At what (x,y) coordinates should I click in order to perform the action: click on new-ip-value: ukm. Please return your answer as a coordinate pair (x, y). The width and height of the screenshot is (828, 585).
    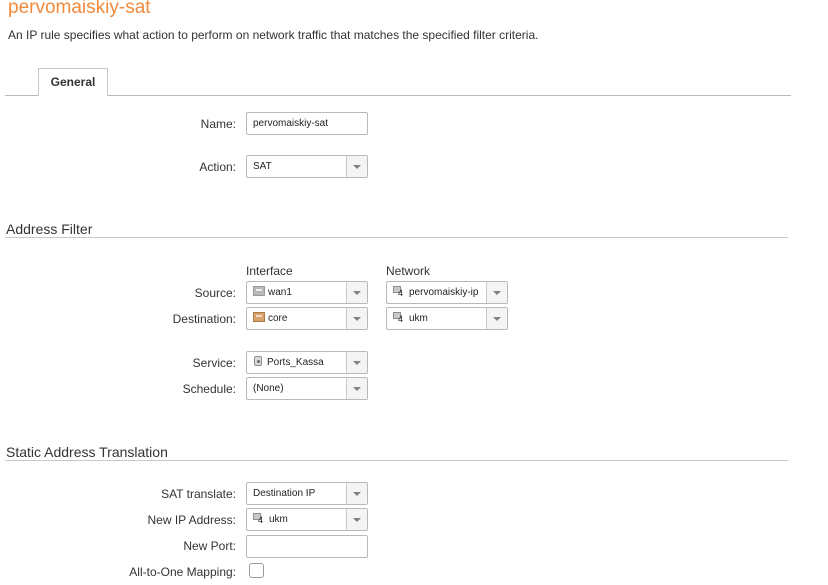
    Looking at the image, I should click on (278, 519).